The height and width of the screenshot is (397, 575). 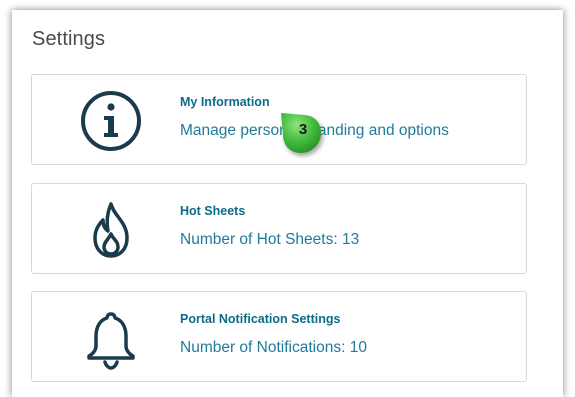 What do you see at coordinates (273, 347) in the screenshot?
I see `card-description: Number of Notifications: 10` at bounding box center [273, 347].